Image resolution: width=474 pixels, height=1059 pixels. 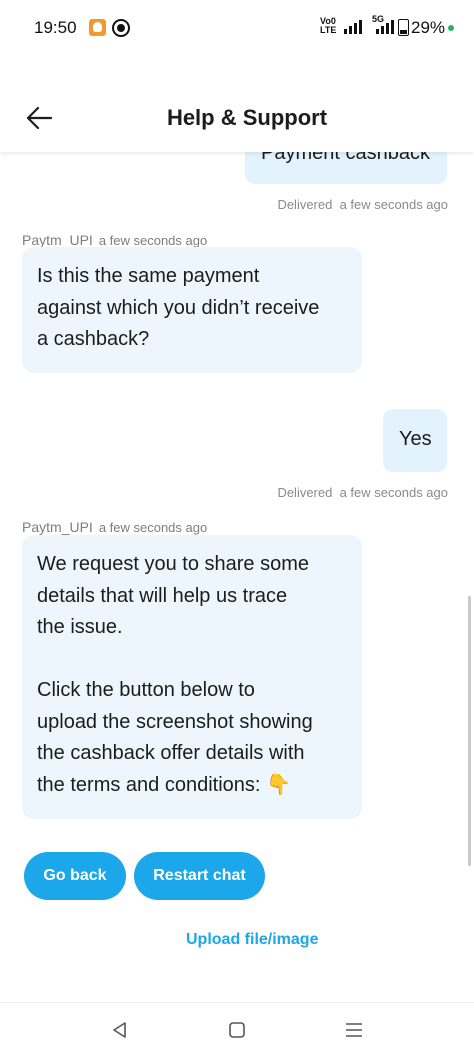 I want to click on nav-menu-button, so click(x=354, y=1030).